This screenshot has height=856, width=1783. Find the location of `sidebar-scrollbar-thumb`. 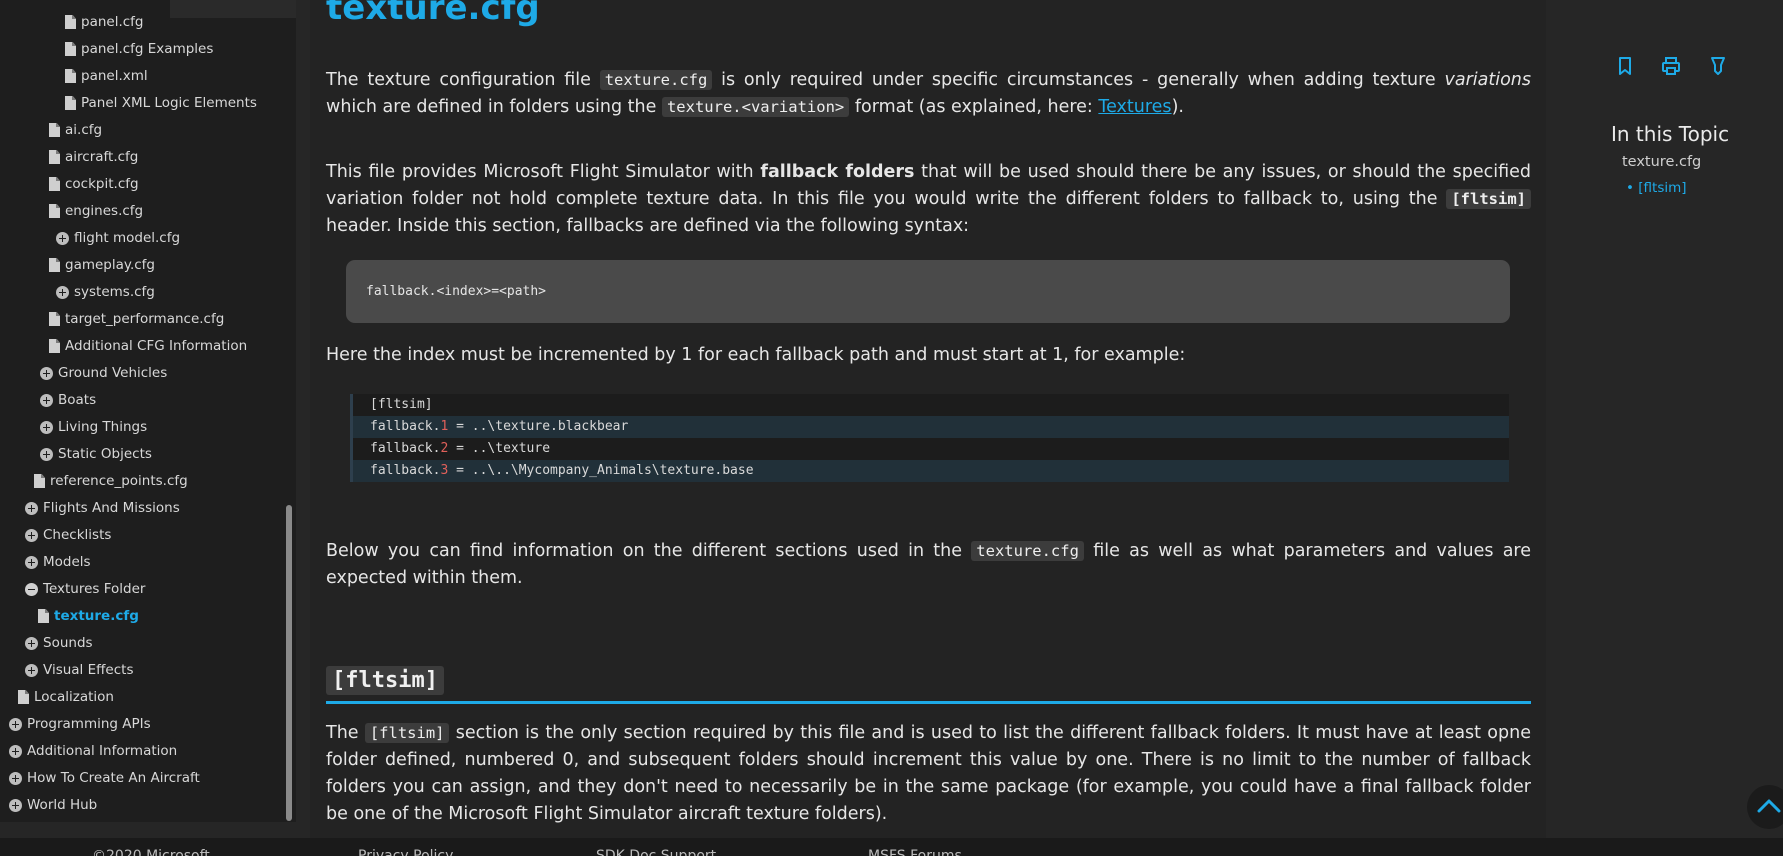

sidebar-scrollbar-thumb is located at coordinates (289, 663).